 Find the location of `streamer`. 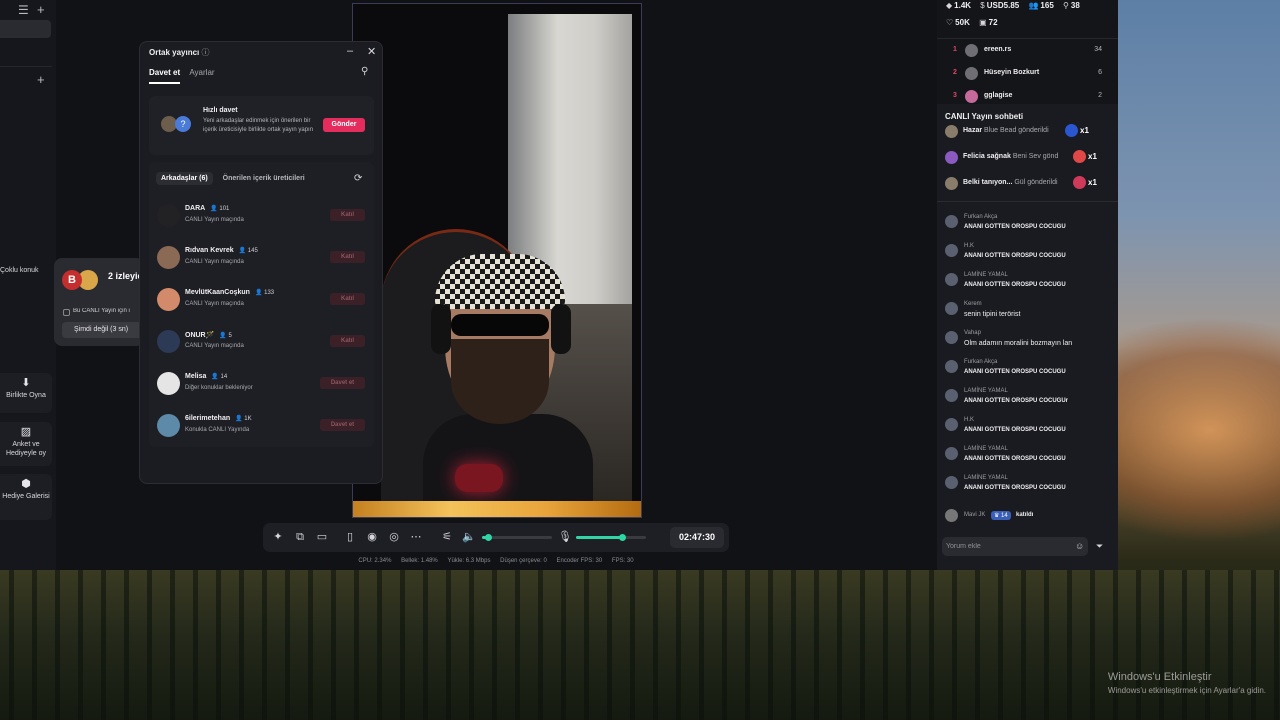

streamer is located at coordinates (503, 384).